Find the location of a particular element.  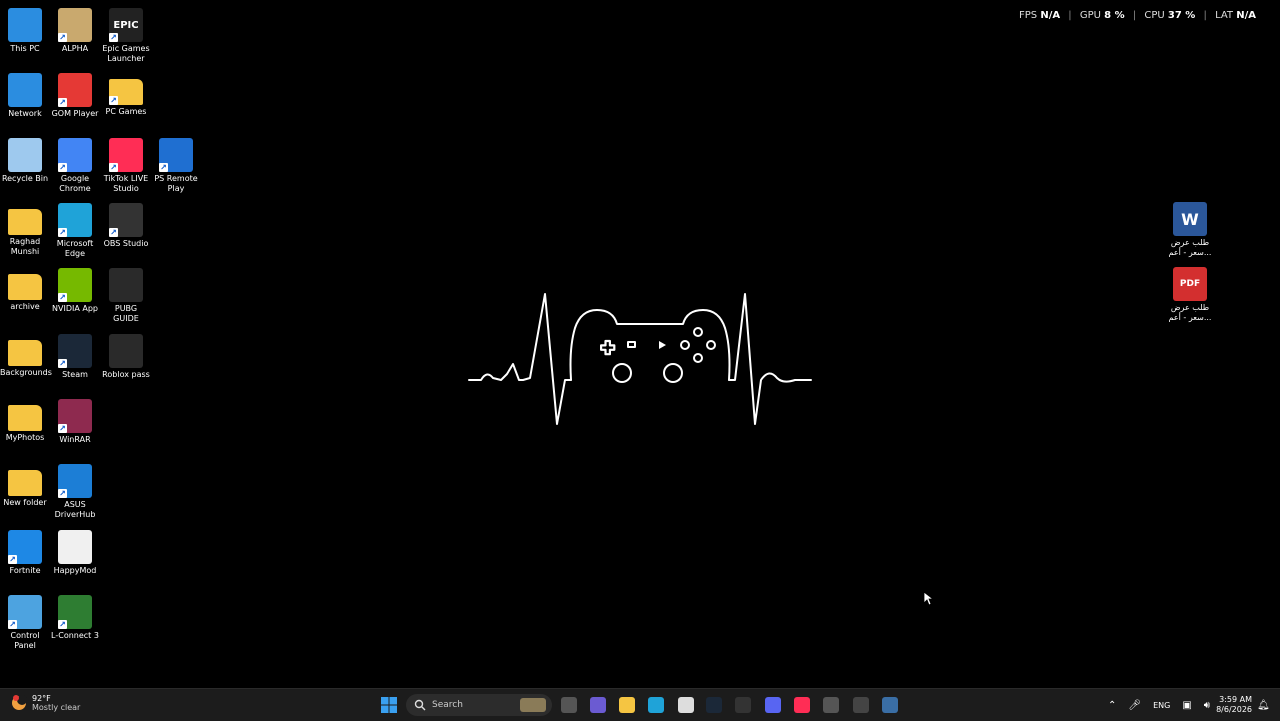

copilot-button is located at coordinates (598, 705).